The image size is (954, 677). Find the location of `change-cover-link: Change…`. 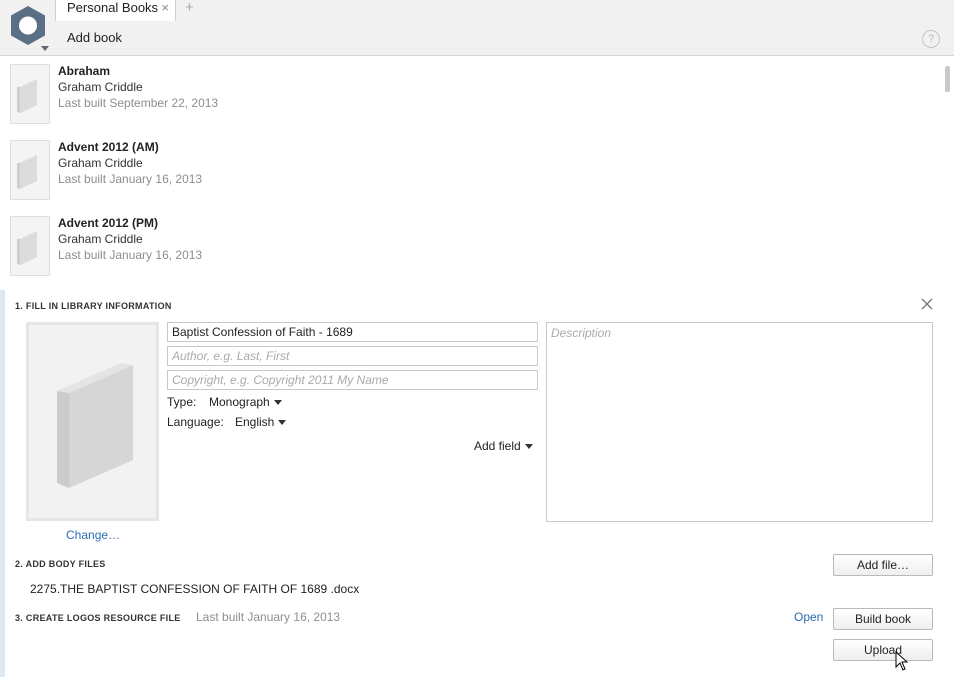

change-cover-link: Change… is located at coordinates (93, 535).